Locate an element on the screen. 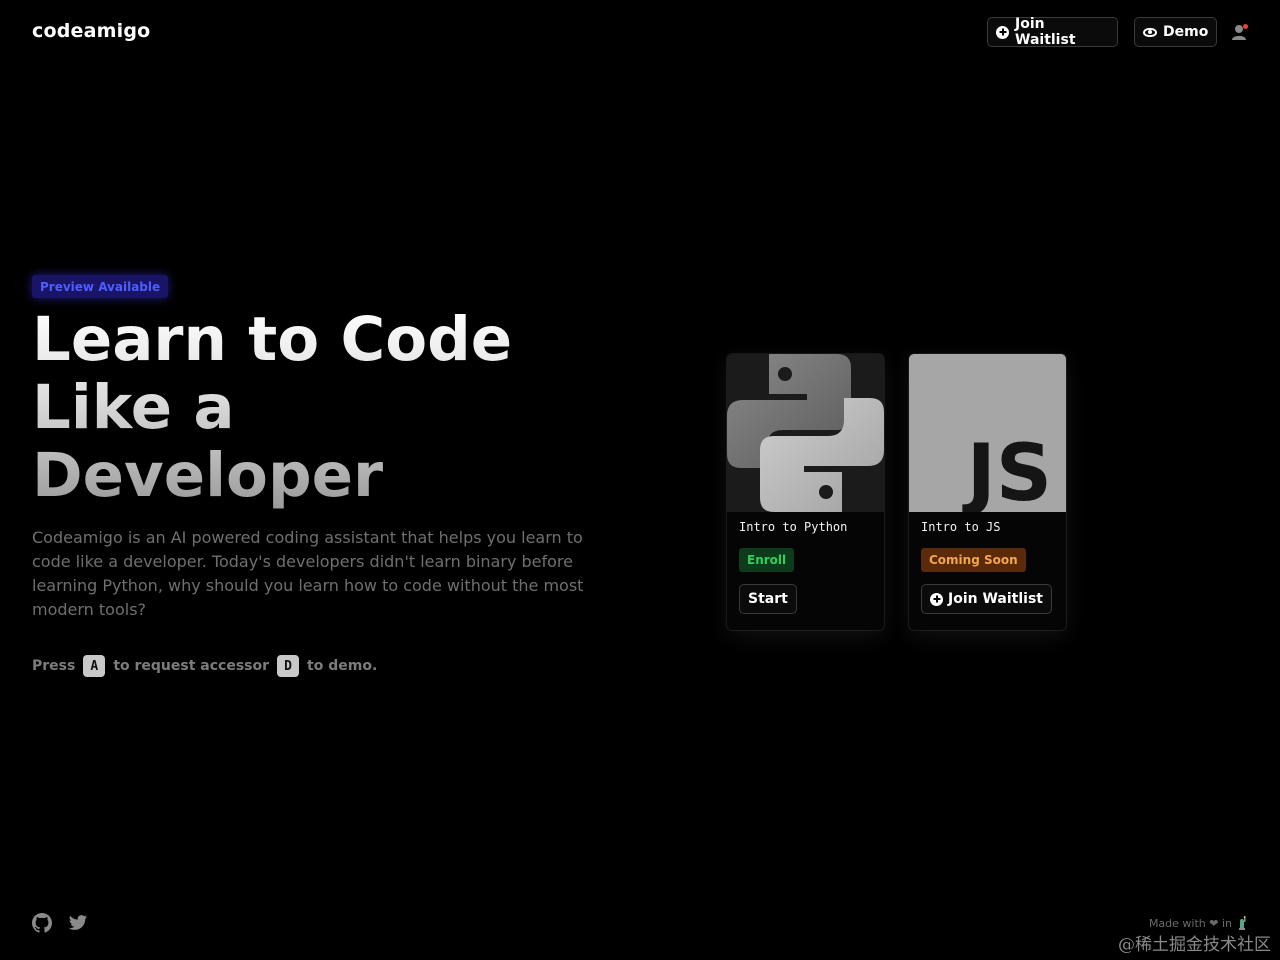 This screenshot has width=1280, height=960. join-waitlist-label: Join Waitlist is located at coordinates (1045, 32).